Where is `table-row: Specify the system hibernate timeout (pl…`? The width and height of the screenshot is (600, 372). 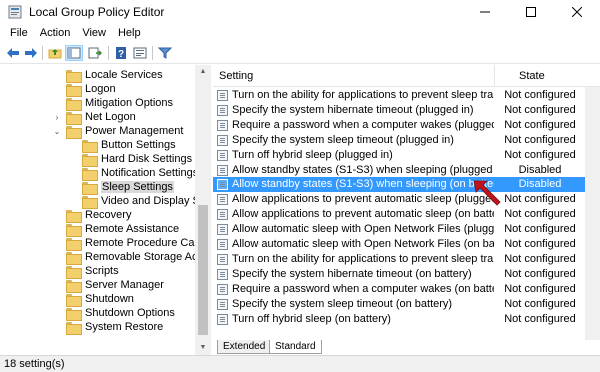 table-row: Specify the system hibernate timeout (pl… is located at coordinates (399, 110).